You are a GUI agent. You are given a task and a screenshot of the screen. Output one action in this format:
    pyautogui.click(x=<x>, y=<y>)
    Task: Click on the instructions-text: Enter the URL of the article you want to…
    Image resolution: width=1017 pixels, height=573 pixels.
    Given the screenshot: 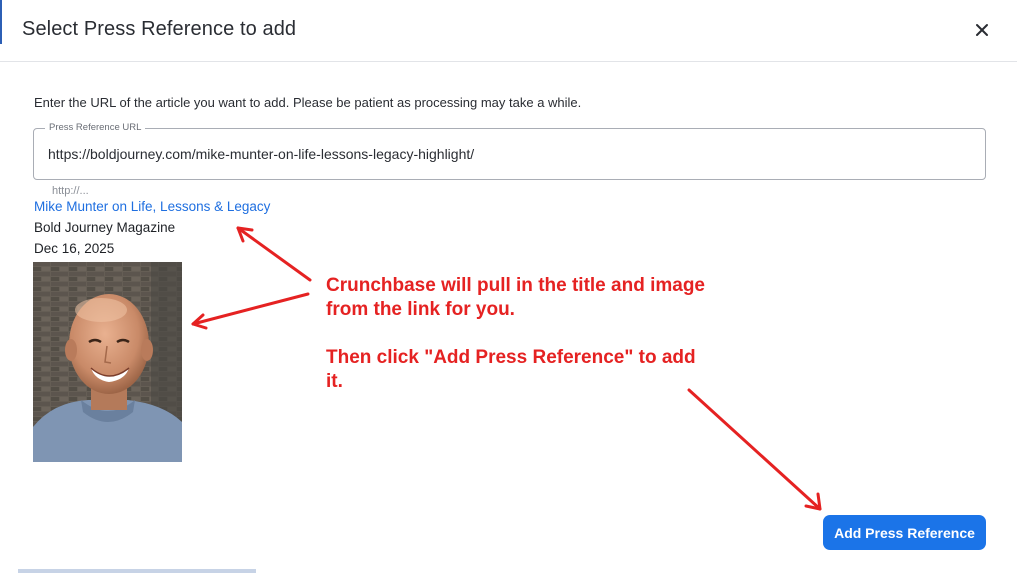 What is the action you would take?
    pyautogui.click(x=308, y=102)
    